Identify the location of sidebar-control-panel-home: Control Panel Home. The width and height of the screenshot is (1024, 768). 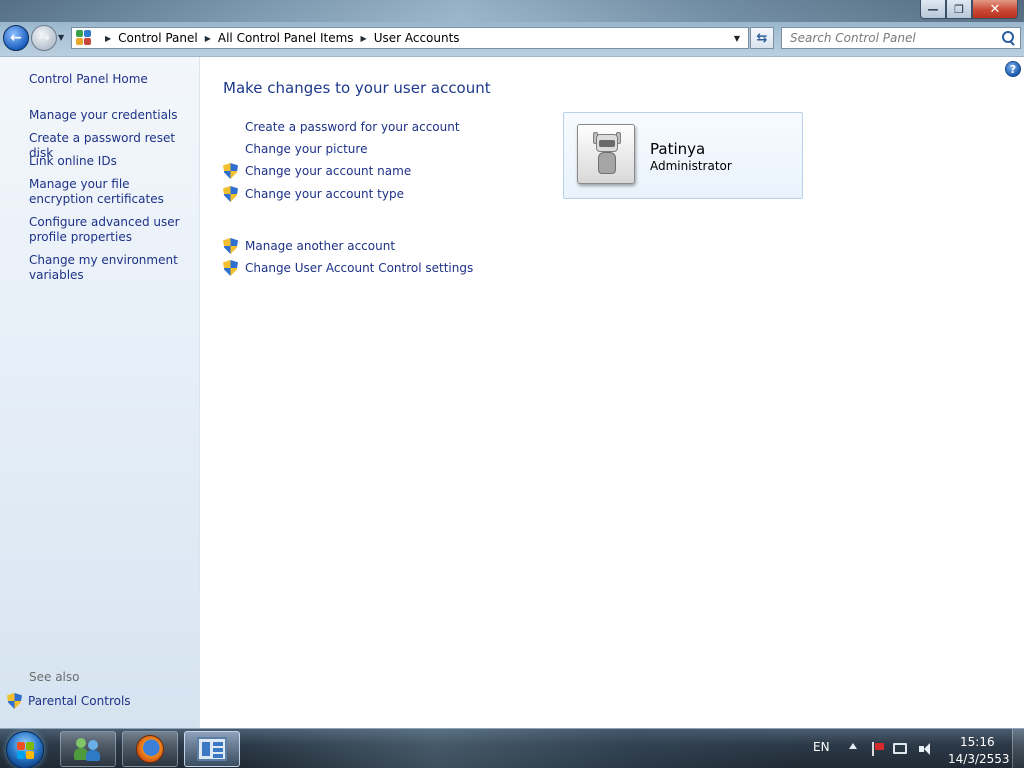
(111, 79).